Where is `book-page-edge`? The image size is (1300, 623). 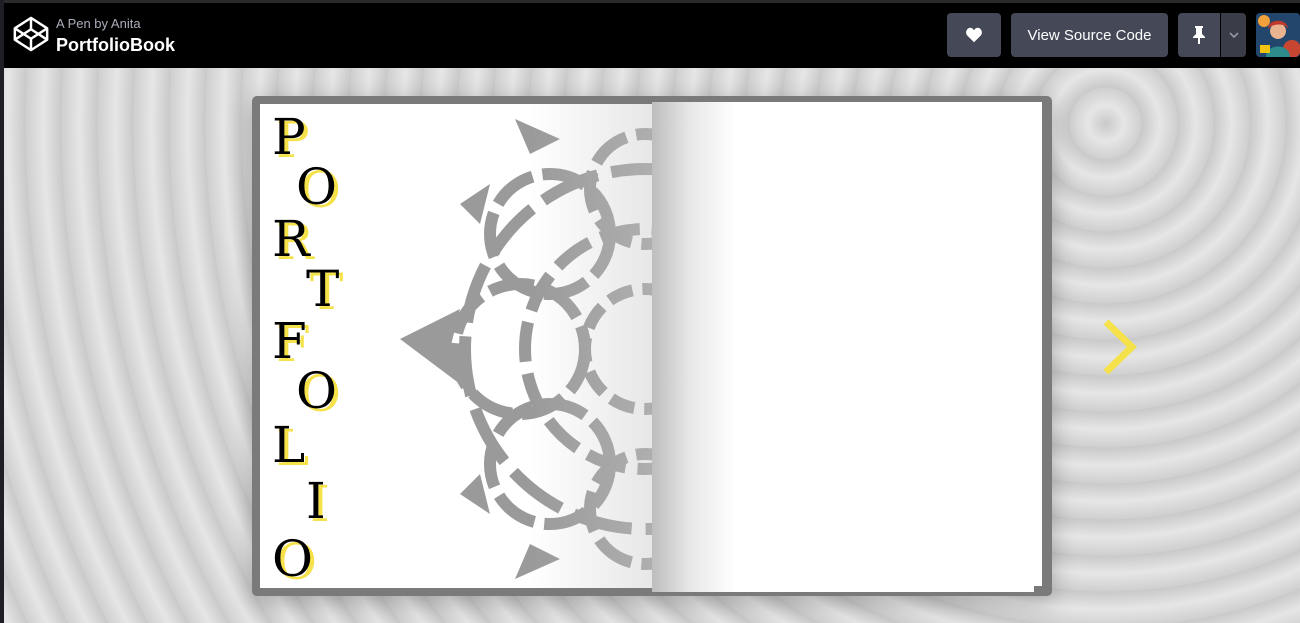
book-page-edge is located at coordinates (1038, 344).